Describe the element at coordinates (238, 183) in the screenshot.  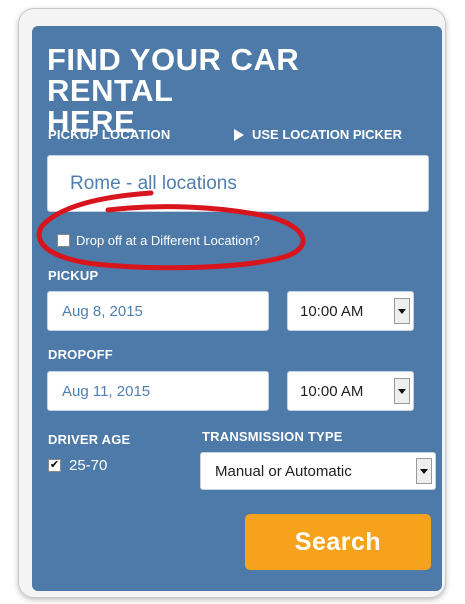
I see `pickup-location-input: Rome - all locations` at that location.